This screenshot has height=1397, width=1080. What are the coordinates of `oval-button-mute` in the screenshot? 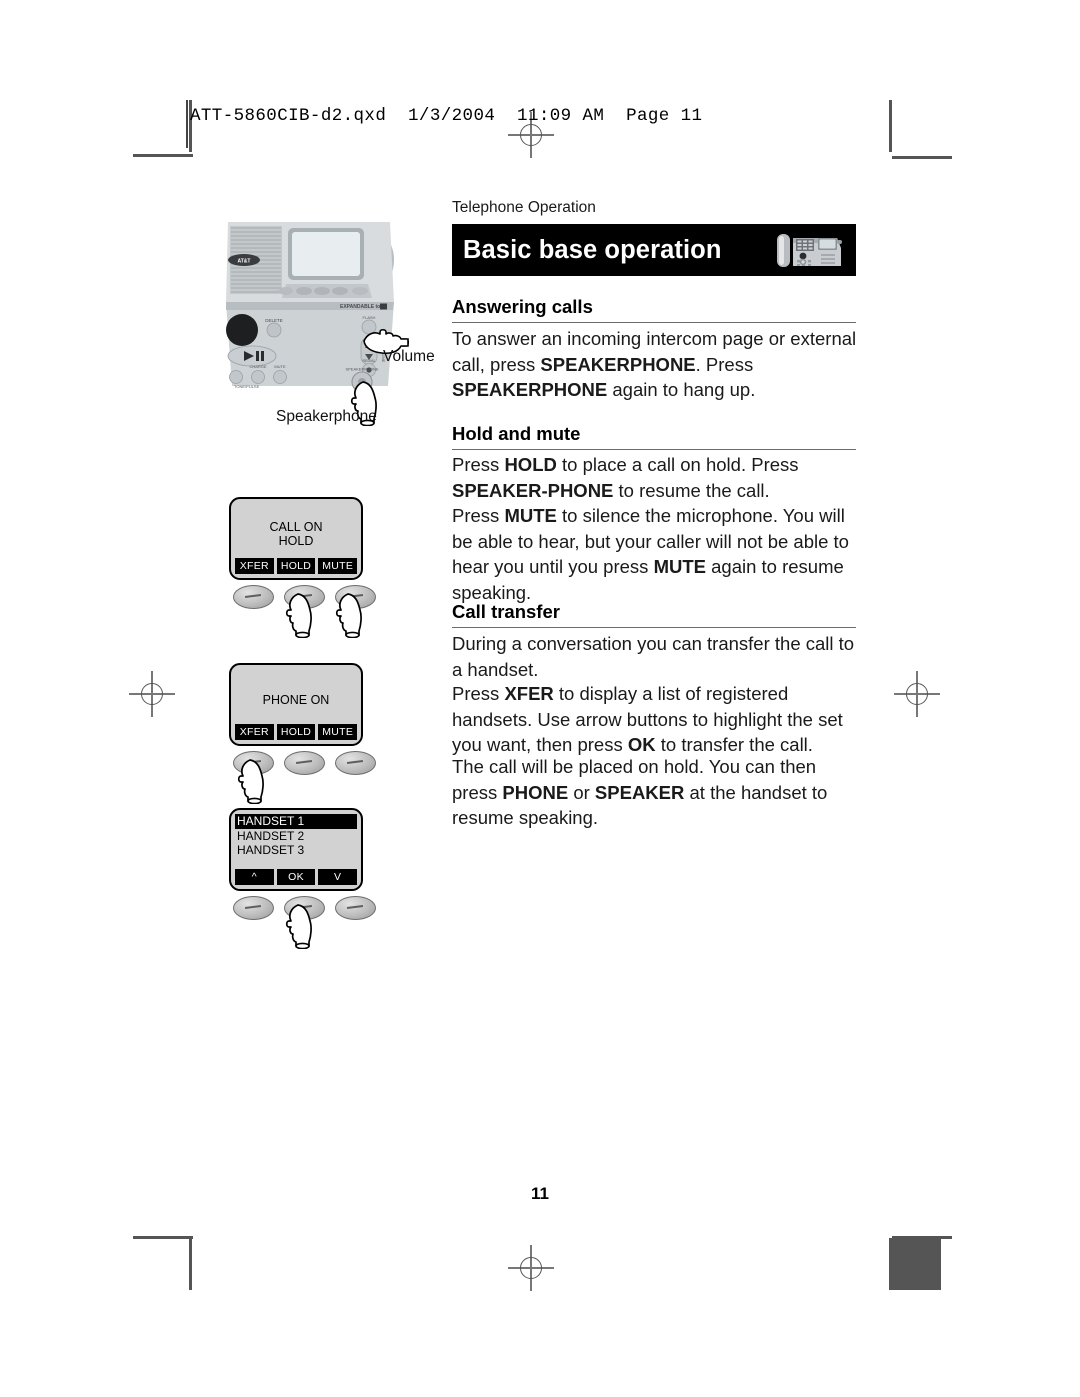 It's located at (355, 763).